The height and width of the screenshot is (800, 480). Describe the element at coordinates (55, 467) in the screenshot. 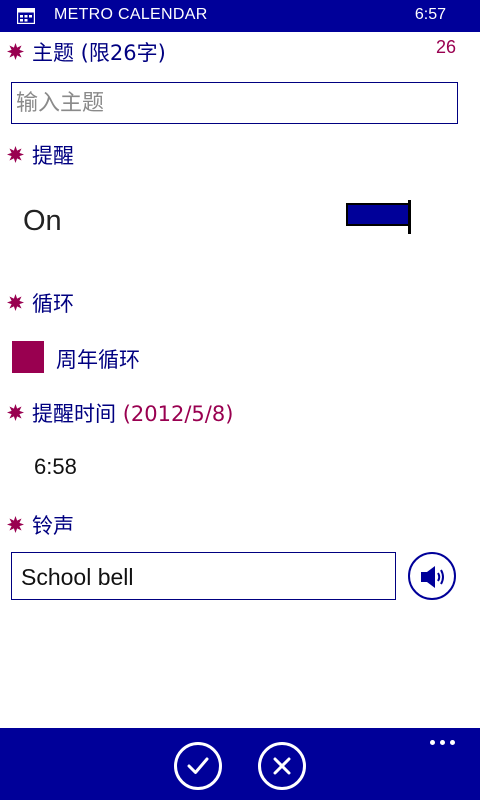

I see `reminder-time-picker: 6:58` at that location.